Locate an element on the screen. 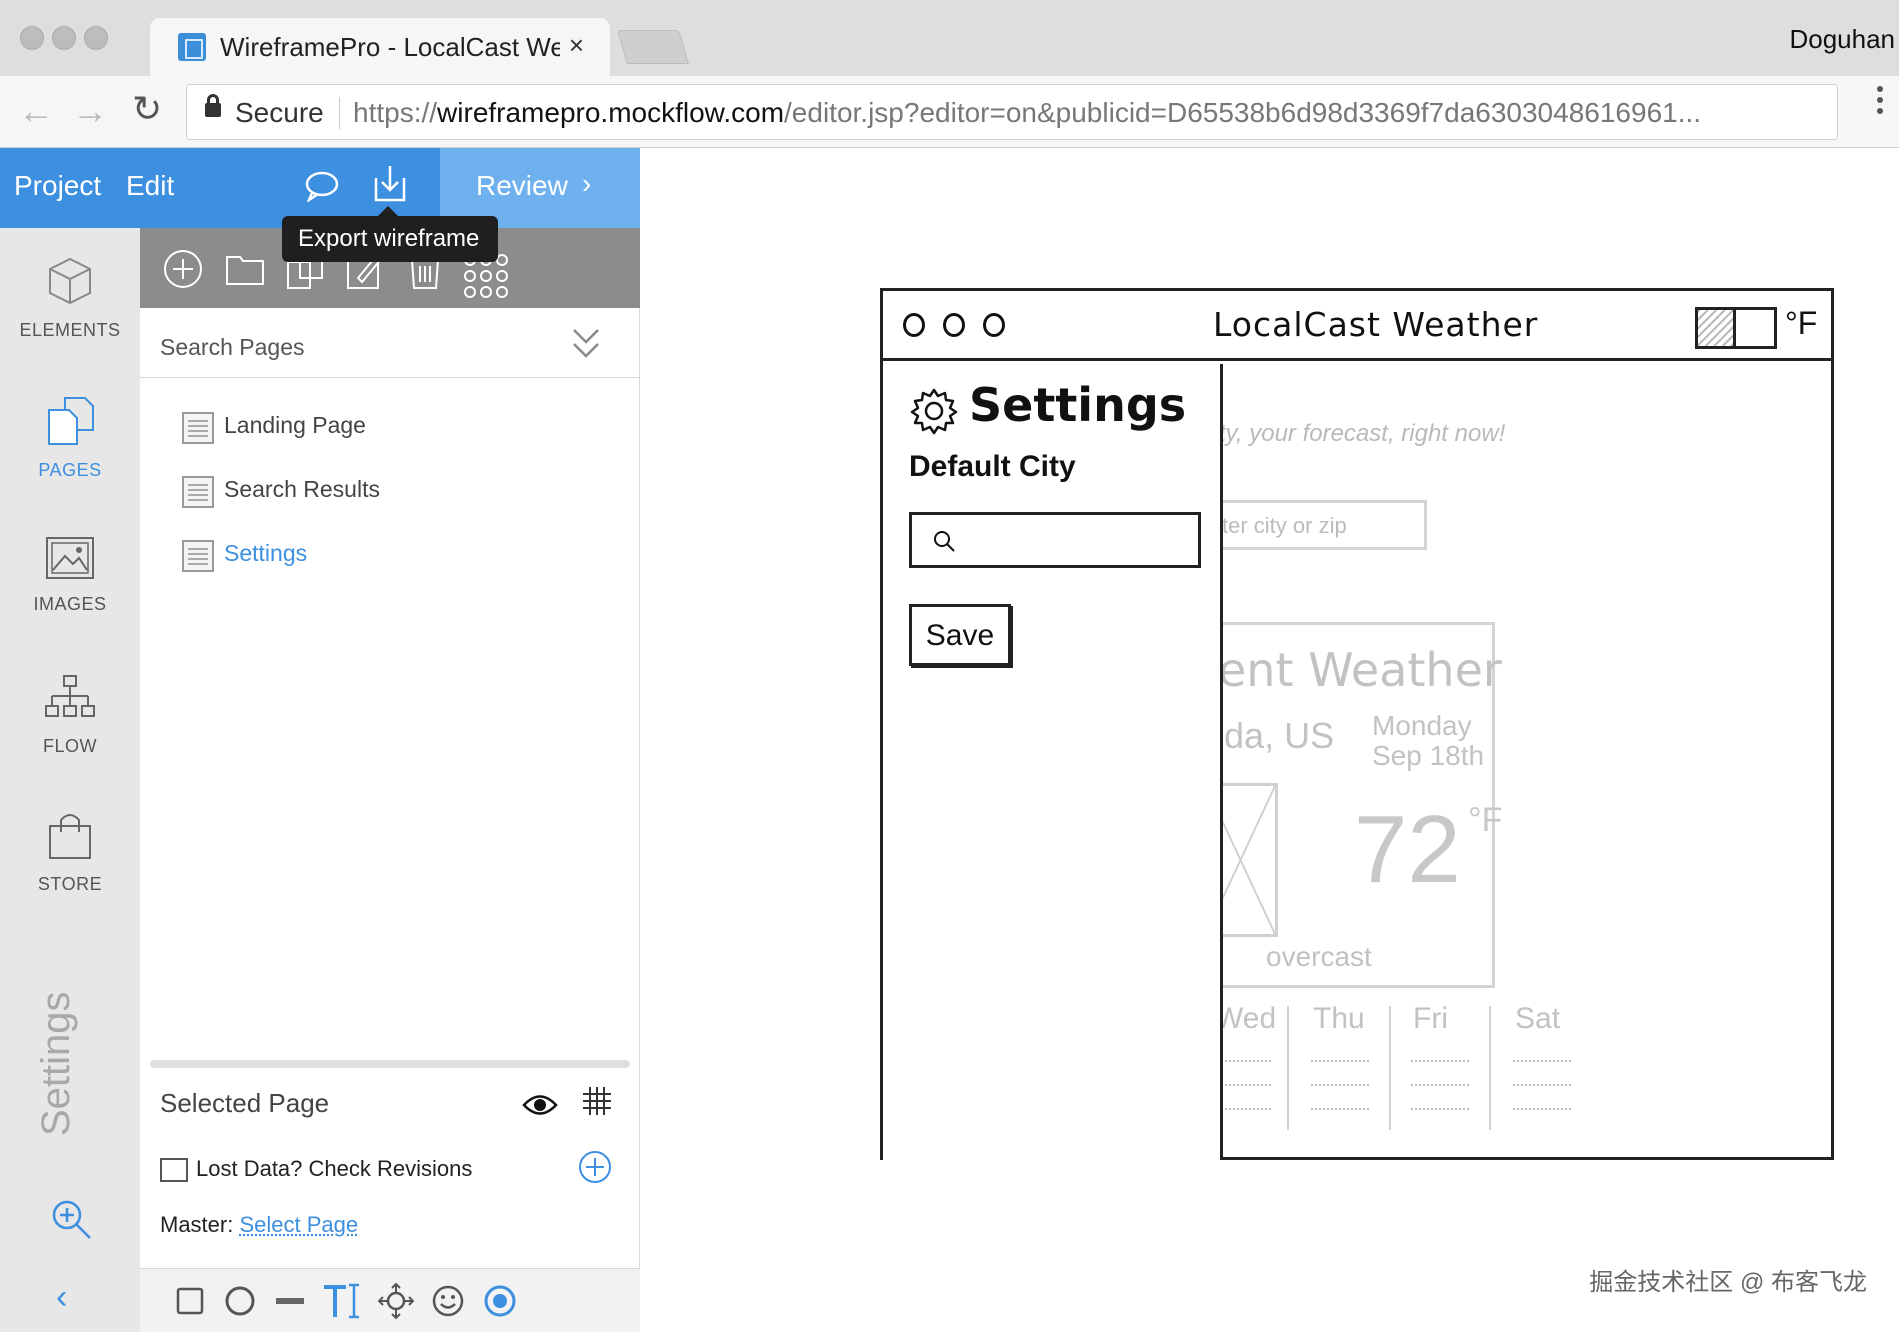 Image resolution: width=1899 pixels, height=1332 pixels. circle-tool-icon is located at coordinates (240, 1301).